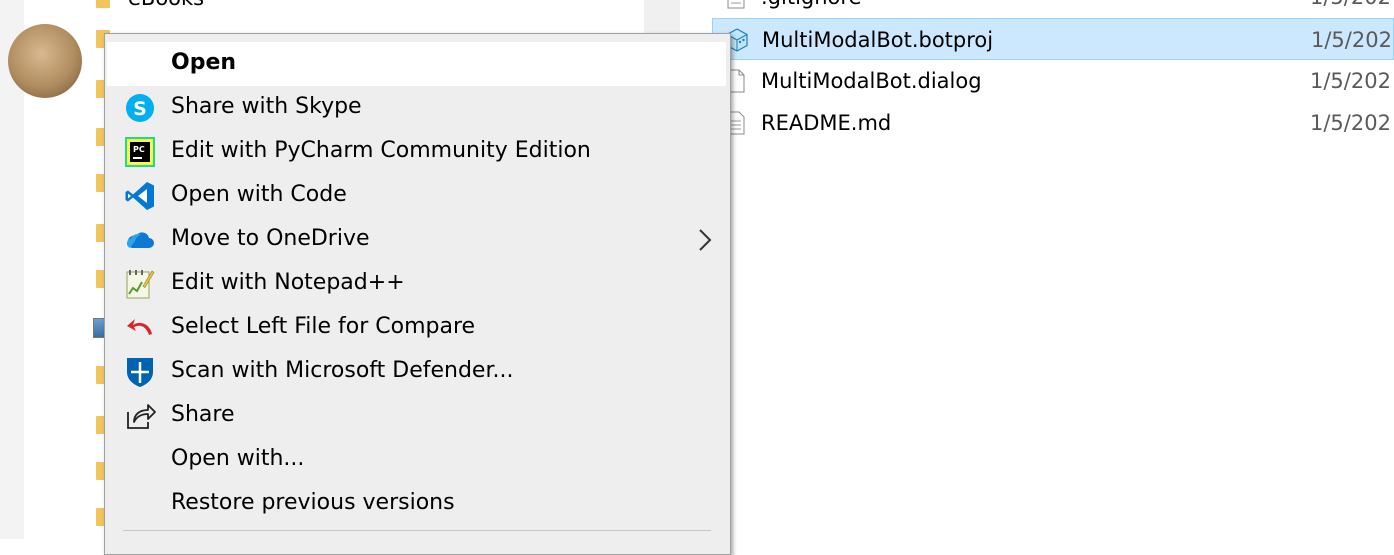  I want to click on menu-item-share-skype: S Share with Skype, so click(416, 108).